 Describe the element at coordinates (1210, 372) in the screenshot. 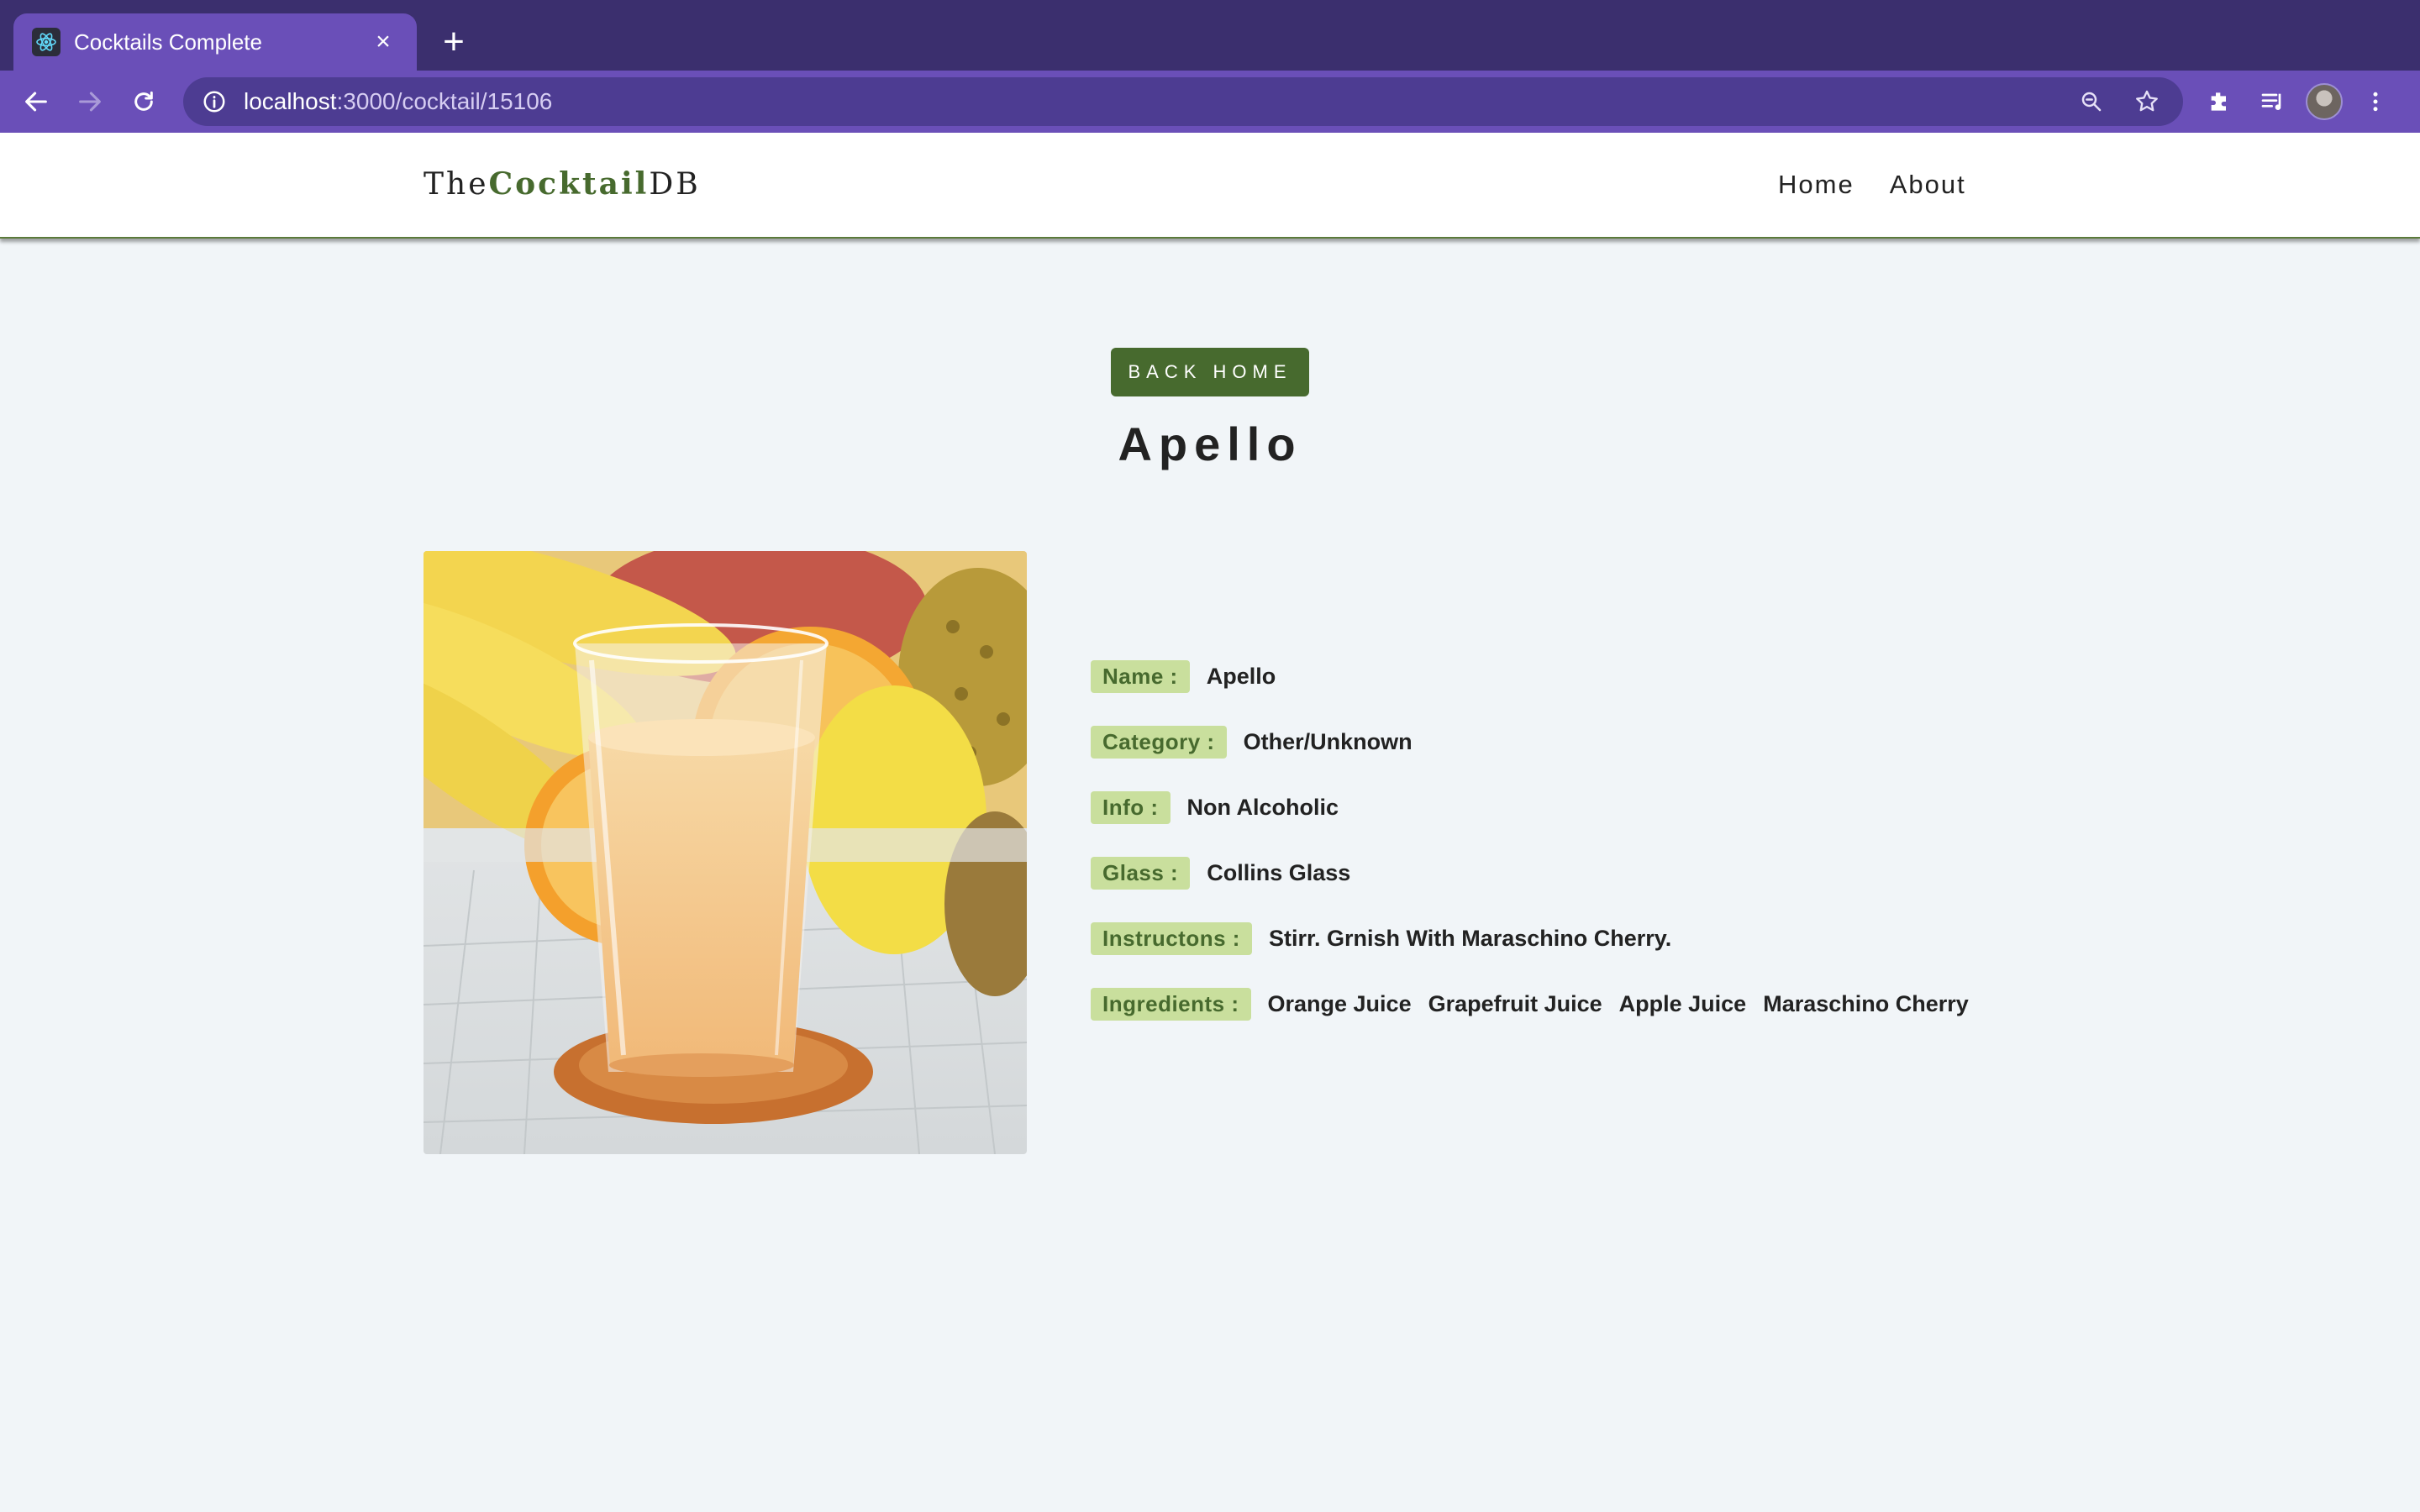

I see `back-home-button: Back Home` at that location.